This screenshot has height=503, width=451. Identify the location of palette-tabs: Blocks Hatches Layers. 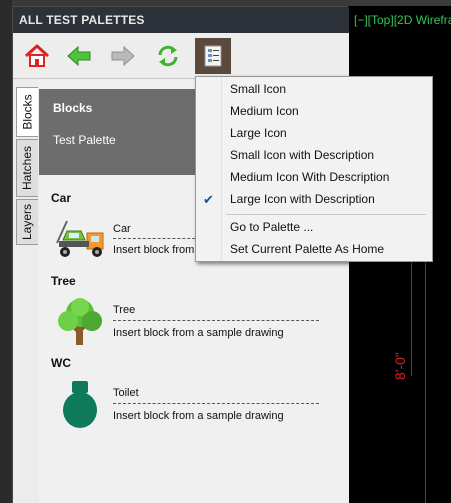
(26, 291).